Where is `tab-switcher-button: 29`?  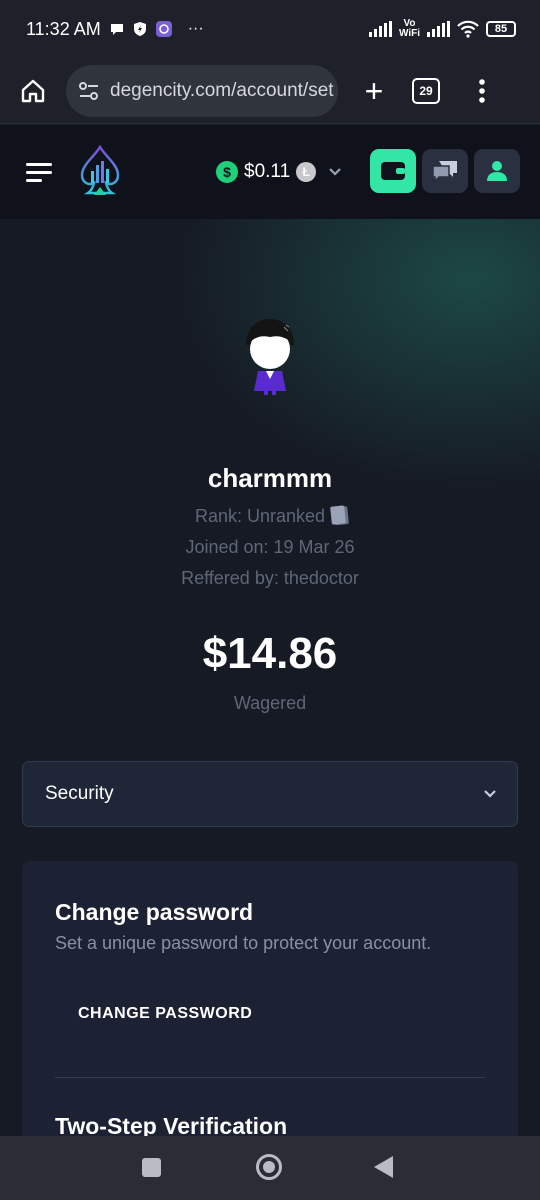
tab-switcher-button: 29 is located at coordinates (426, 90).